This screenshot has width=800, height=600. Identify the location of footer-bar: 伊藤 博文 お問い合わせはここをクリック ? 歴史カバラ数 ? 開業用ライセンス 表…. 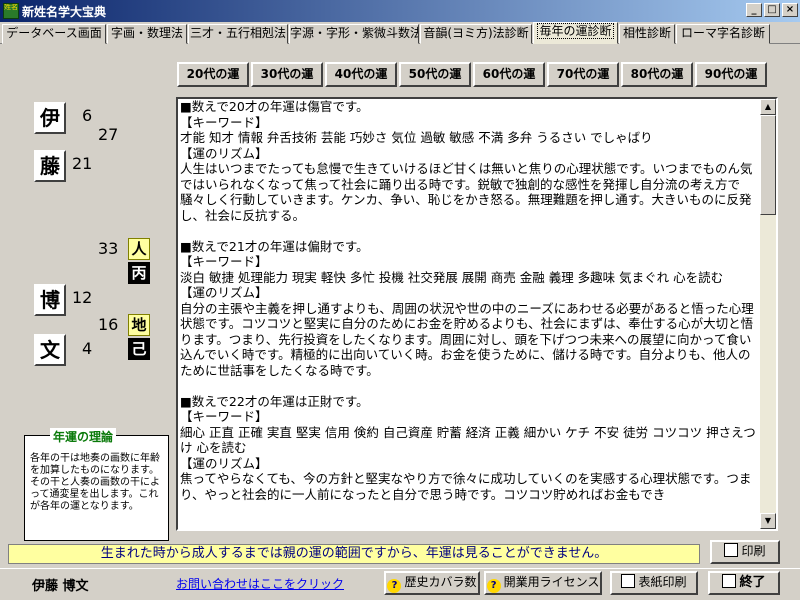
(400, 584).